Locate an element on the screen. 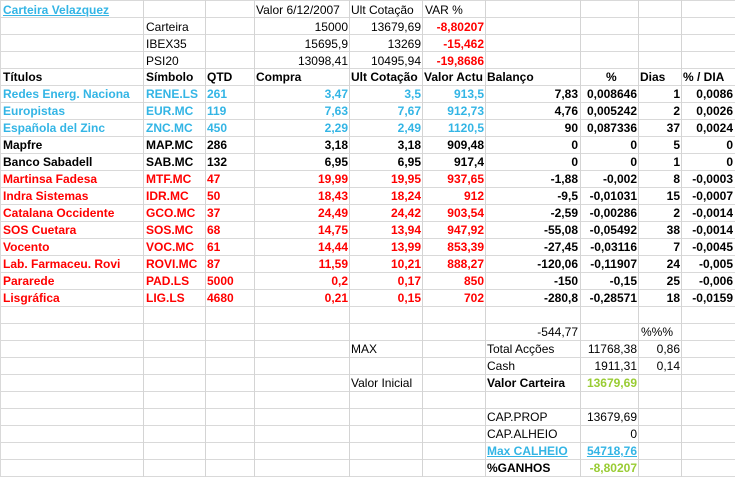  cell-ult: 24,42 is located at coordinates (405, 213).